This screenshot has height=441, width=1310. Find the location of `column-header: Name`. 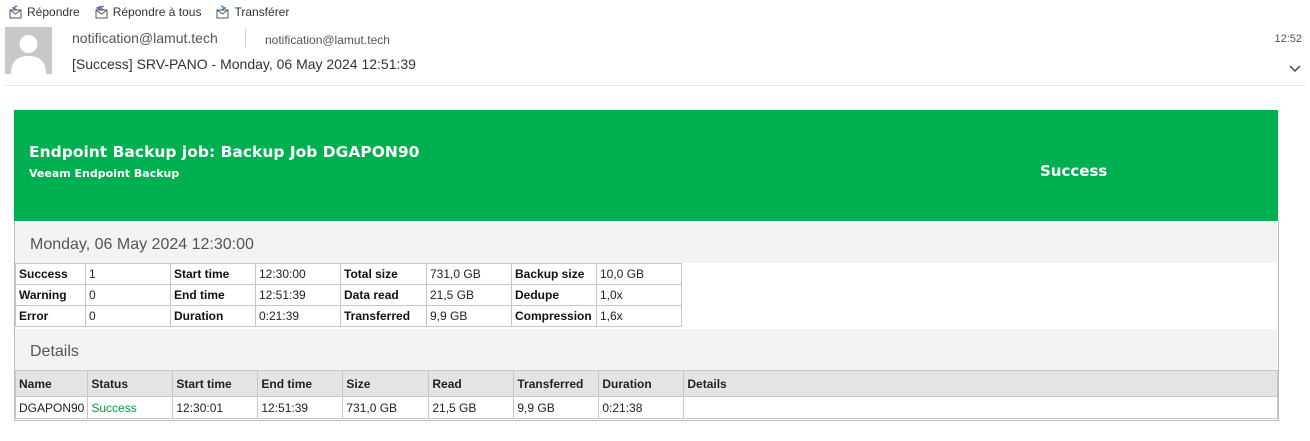

column-header: Name is located at coordinates (51, 383).